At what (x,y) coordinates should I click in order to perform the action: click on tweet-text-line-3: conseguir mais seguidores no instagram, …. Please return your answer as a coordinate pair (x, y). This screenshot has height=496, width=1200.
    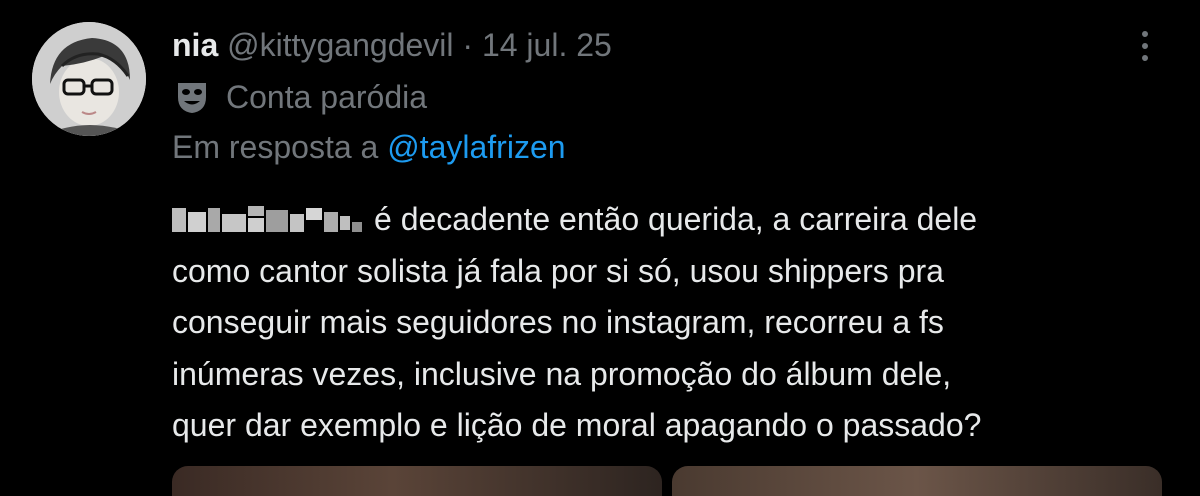
    Looking at the image, I should click on (558, 322).